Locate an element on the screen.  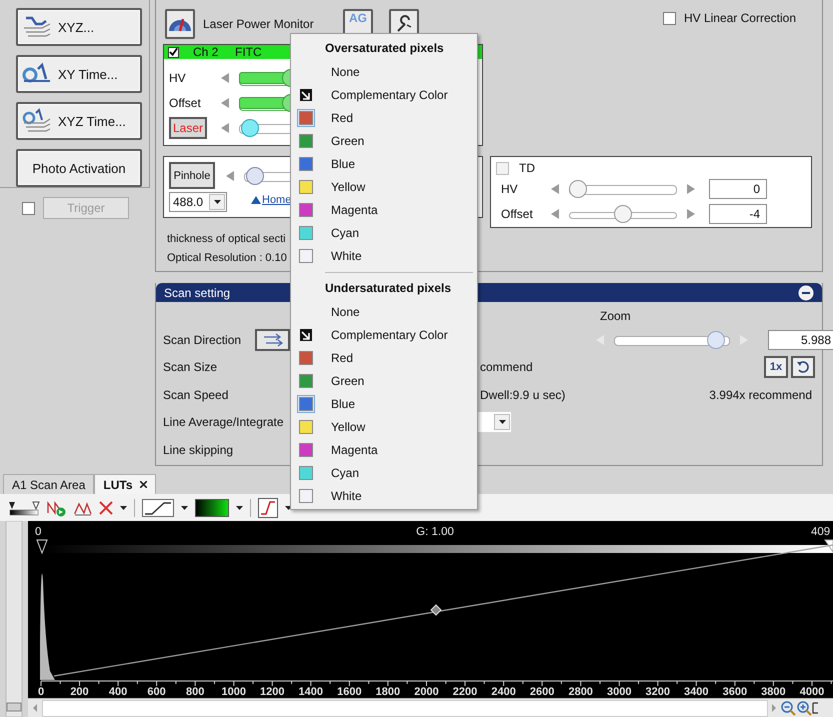
axis-tick-label: 3600 is located at coordinates (735, 692).